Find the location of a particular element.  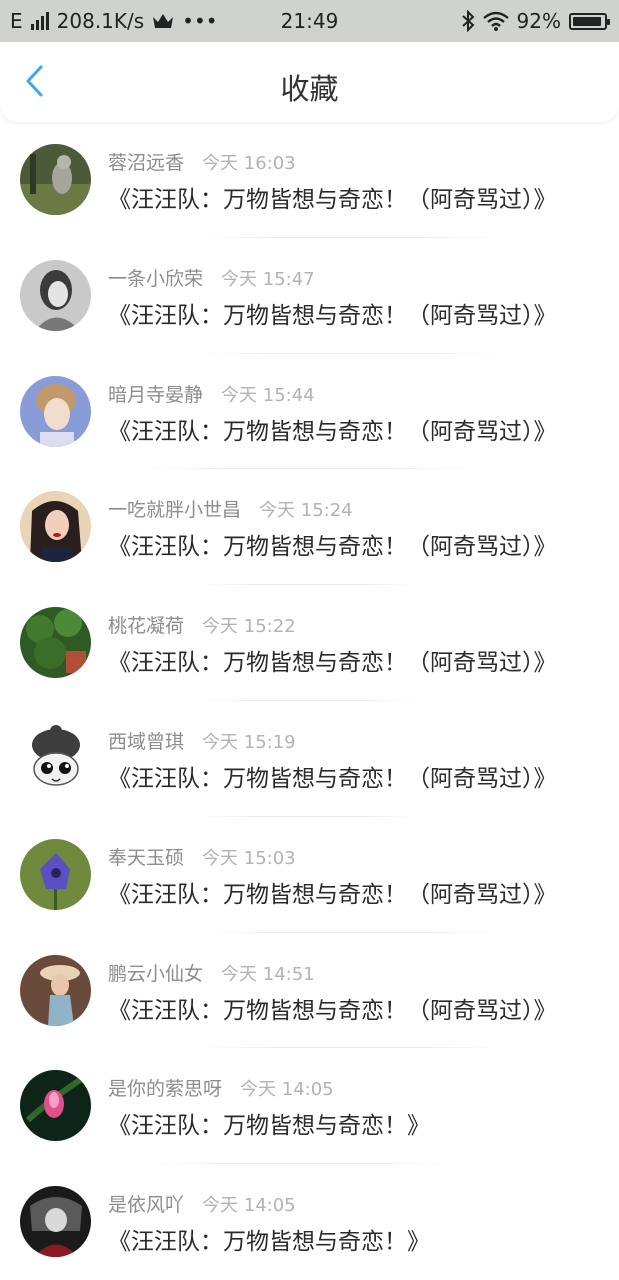

username: 是依风吖 is located at coordinates (146, 1203).